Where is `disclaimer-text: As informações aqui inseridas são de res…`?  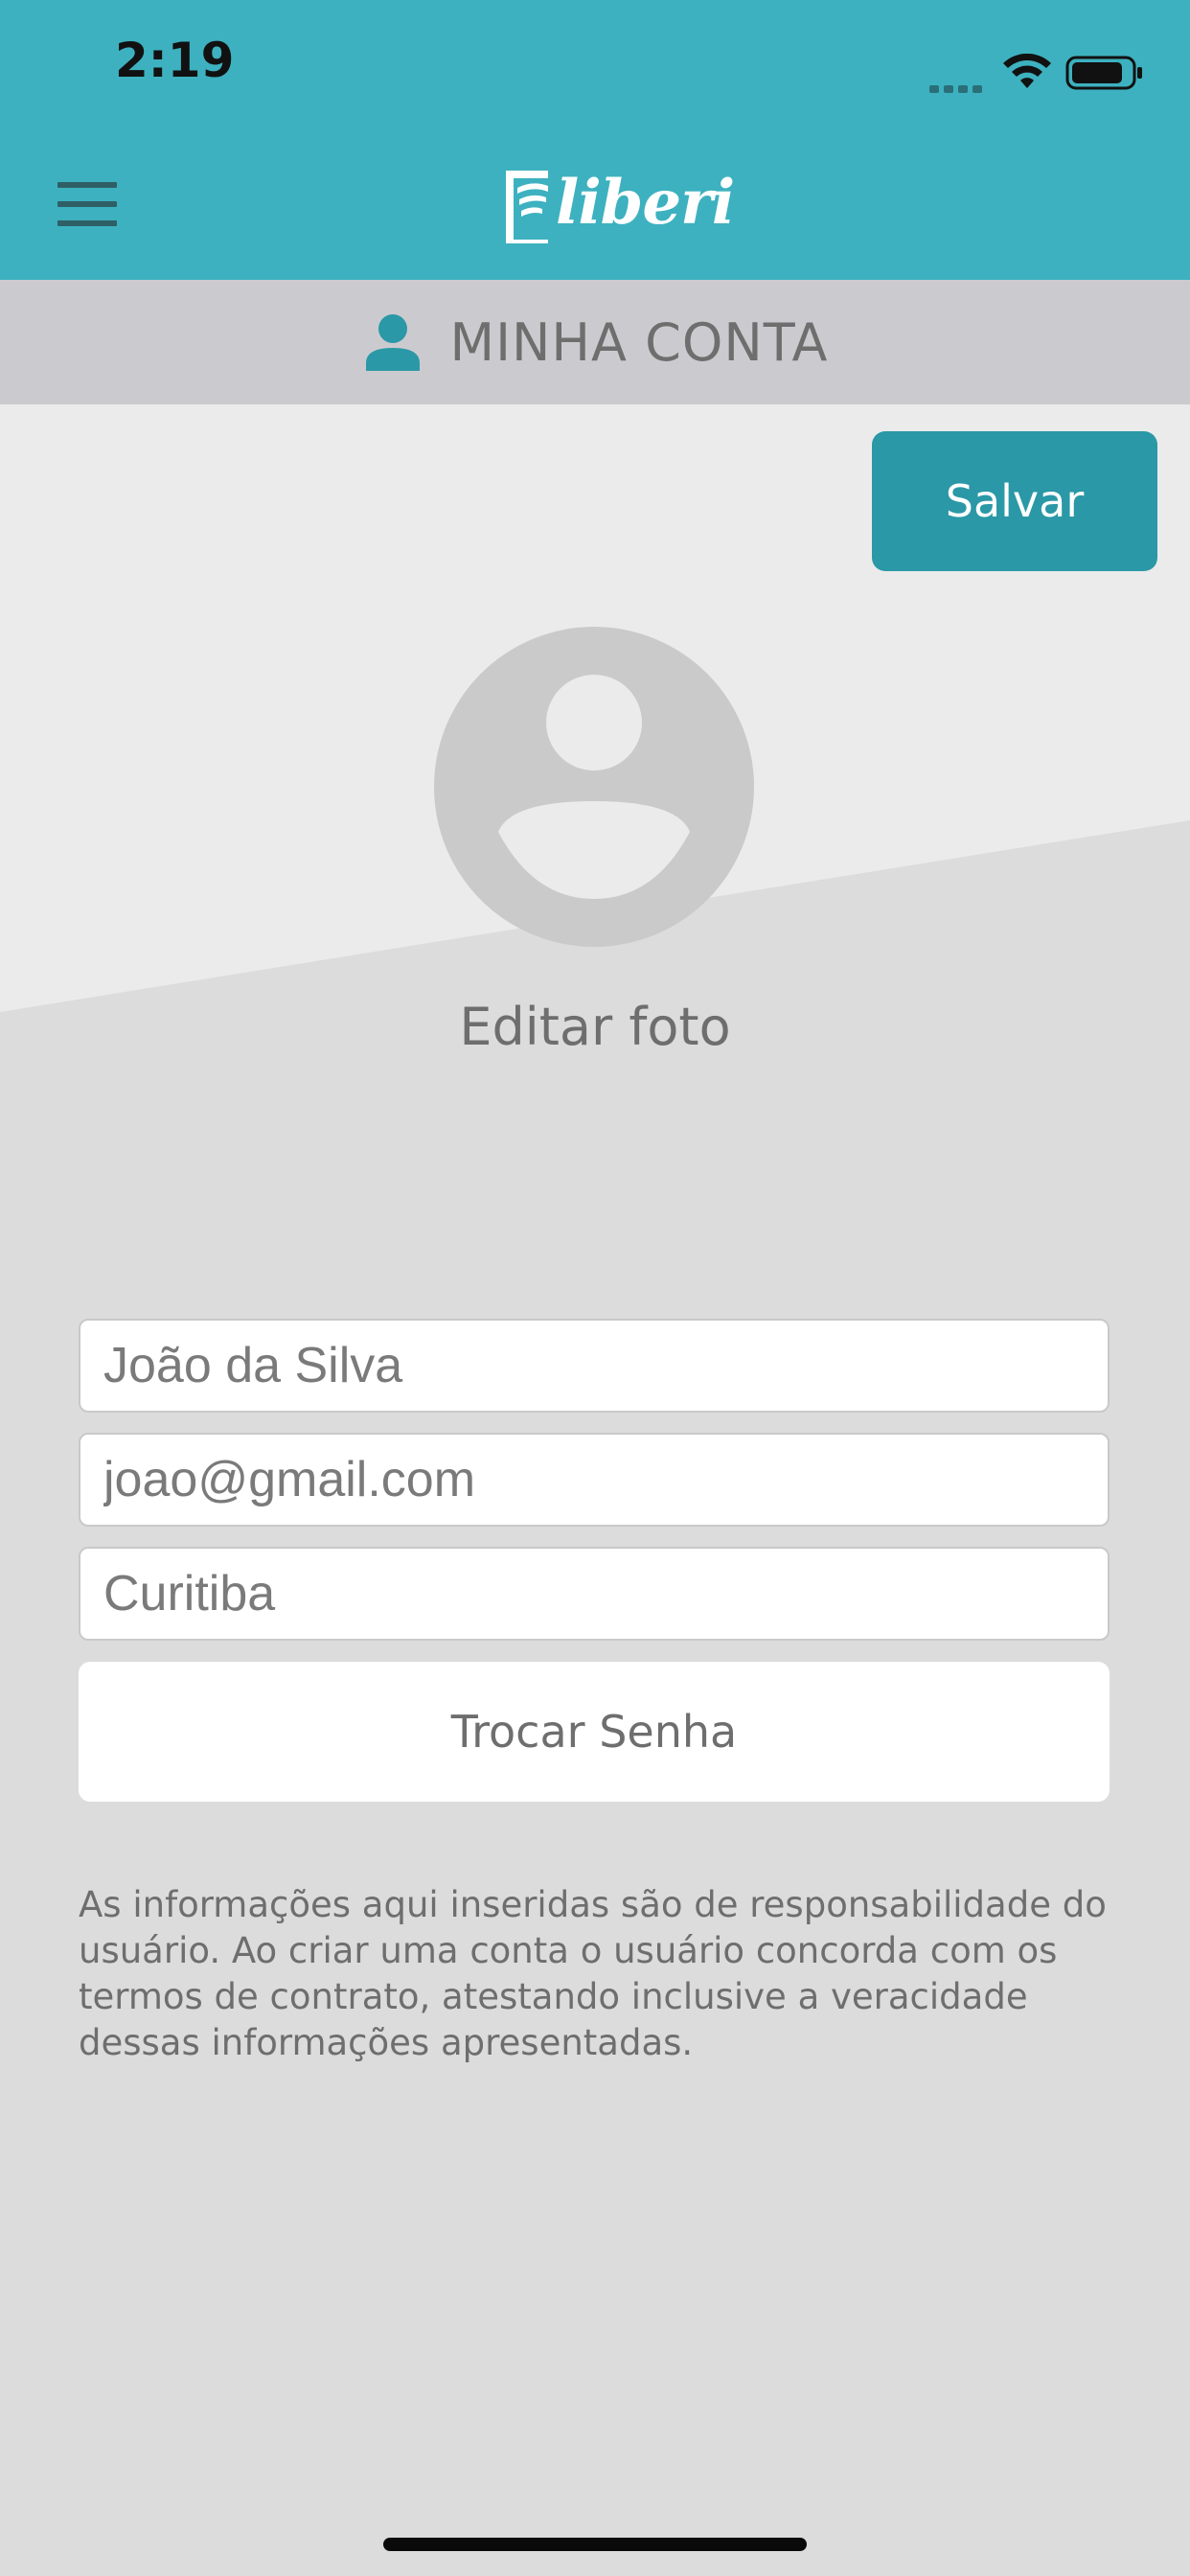
disclaimer-text: As informações aqui inseridas são de res… is located at coordinates (593, 1974).